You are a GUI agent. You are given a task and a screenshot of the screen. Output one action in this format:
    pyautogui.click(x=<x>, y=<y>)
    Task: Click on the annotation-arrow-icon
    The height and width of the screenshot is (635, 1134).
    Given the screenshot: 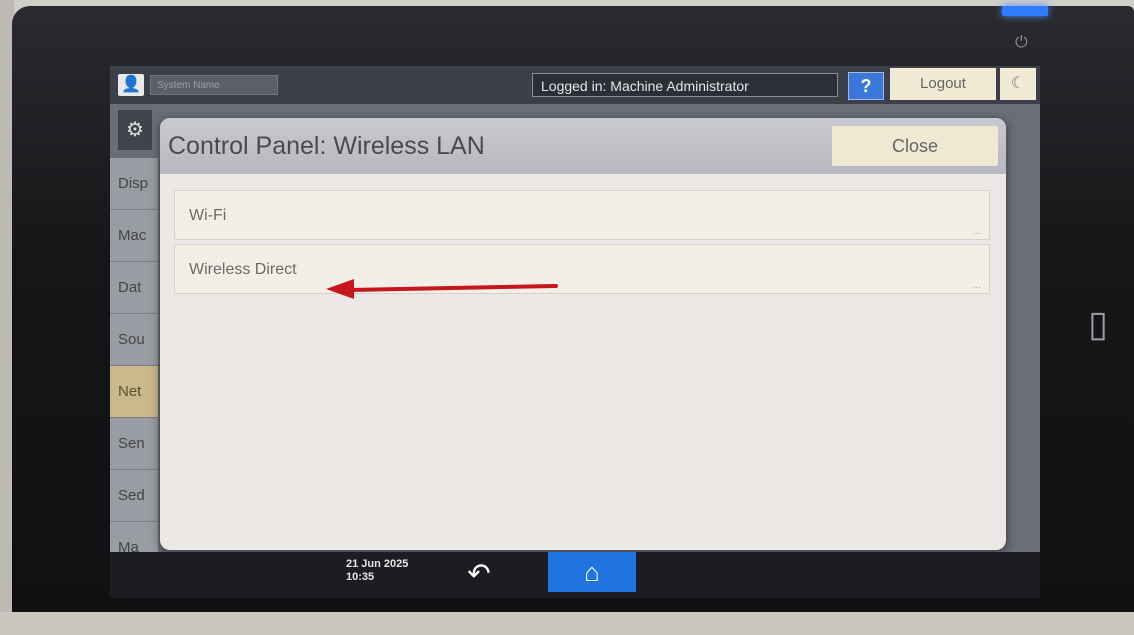 What is the action you would take?
    pyautogui.click(x=442, y=289)
    